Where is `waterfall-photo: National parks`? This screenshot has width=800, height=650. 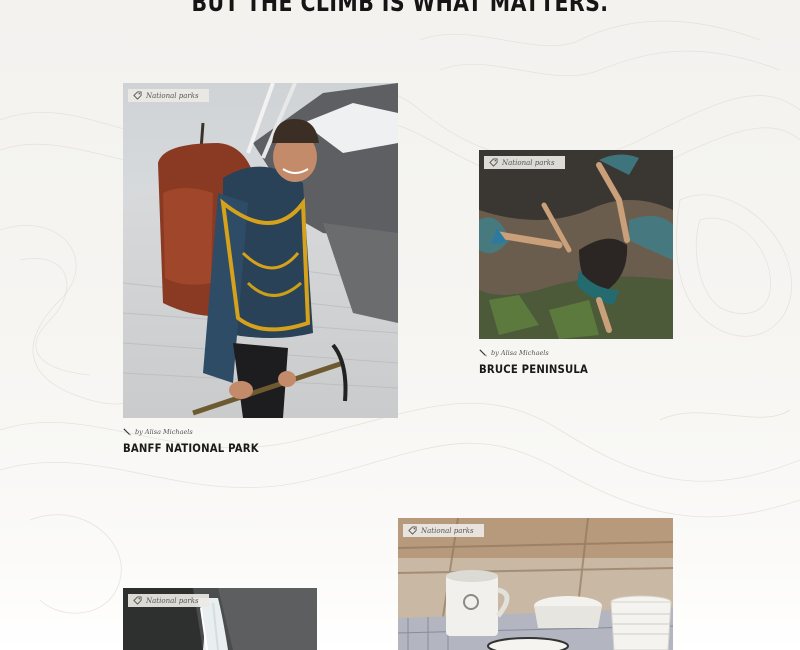 waterfall-photo: National parks is located at coordinates (220, 619).